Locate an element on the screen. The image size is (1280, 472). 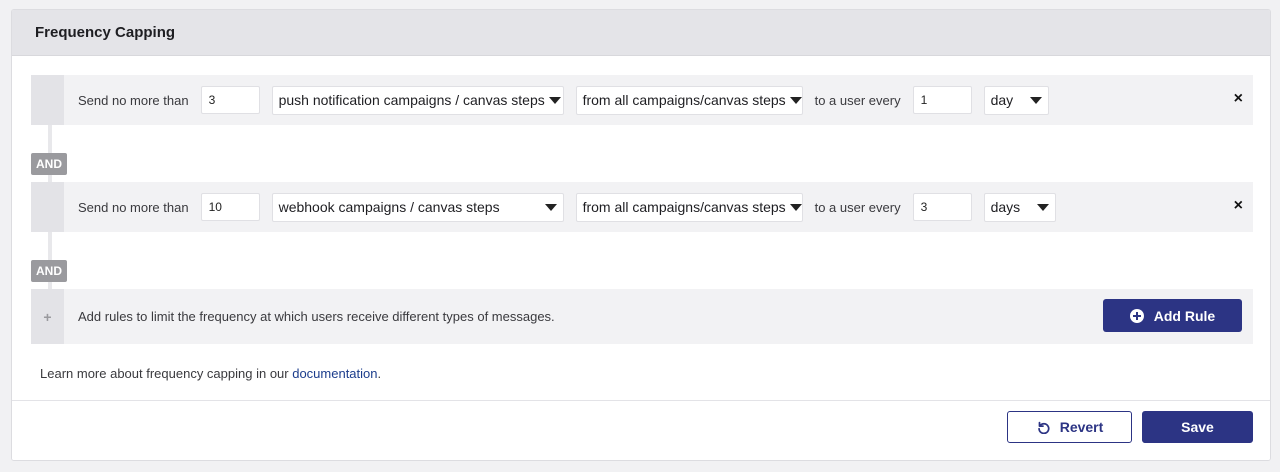
panel-footer: Revert Save is located at coordinates (641, 430).